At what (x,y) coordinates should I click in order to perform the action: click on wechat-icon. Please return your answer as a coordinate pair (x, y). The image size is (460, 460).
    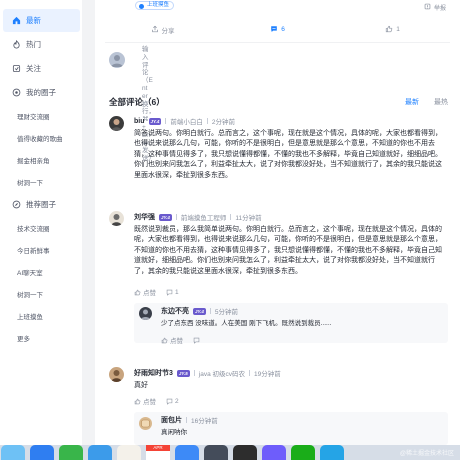
    Looking at the image, I should click on (303, 452).